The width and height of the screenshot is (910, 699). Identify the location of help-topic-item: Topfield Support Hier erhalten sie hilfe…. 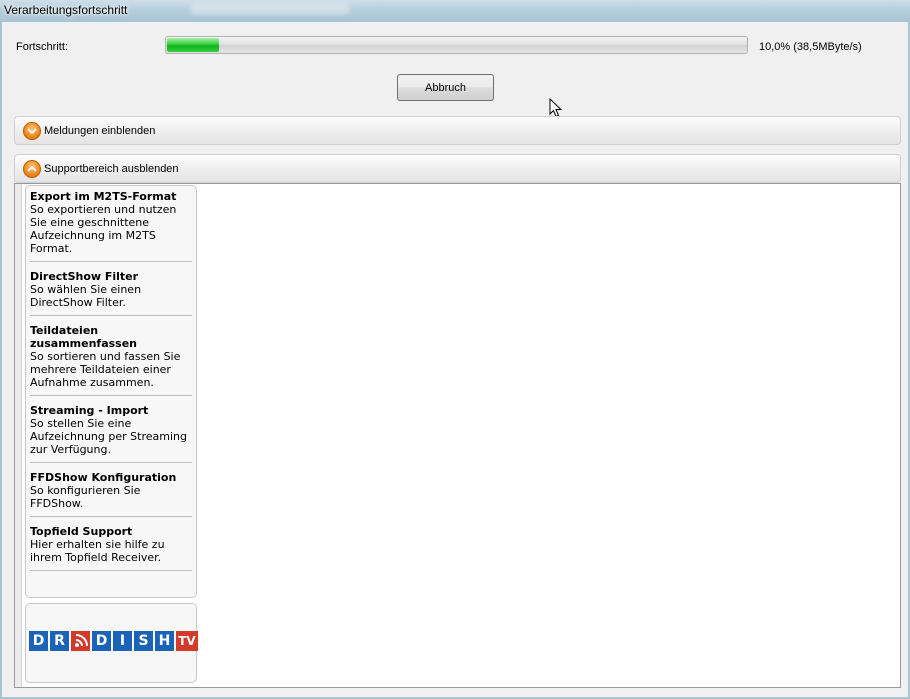
(111, 547).